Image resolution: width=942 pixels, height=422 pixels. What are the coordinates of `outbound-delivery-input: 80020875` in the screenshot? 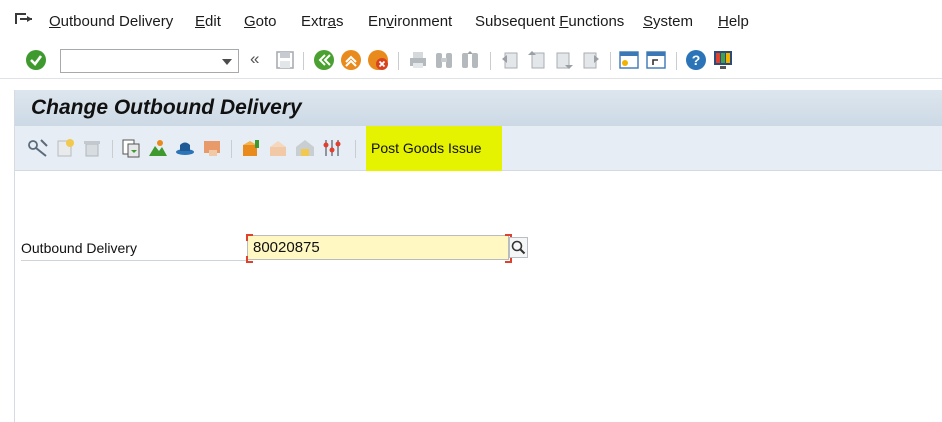 It's located at (378, 247).